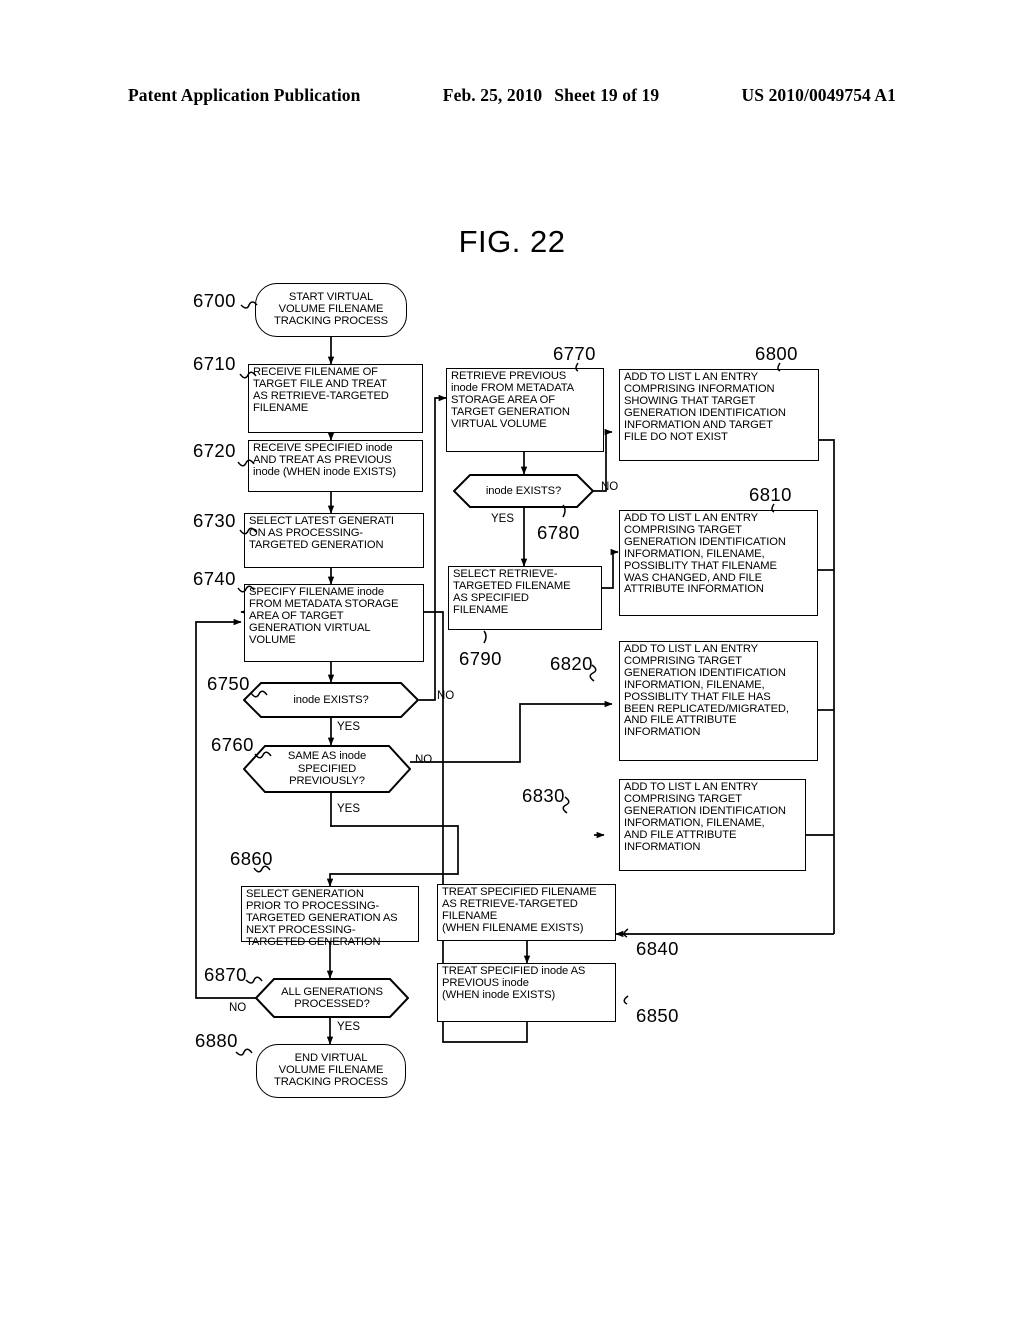 This screenshot has height=1320, width=1024. I want to click on ref-6840: 6840, so click(657, 948).